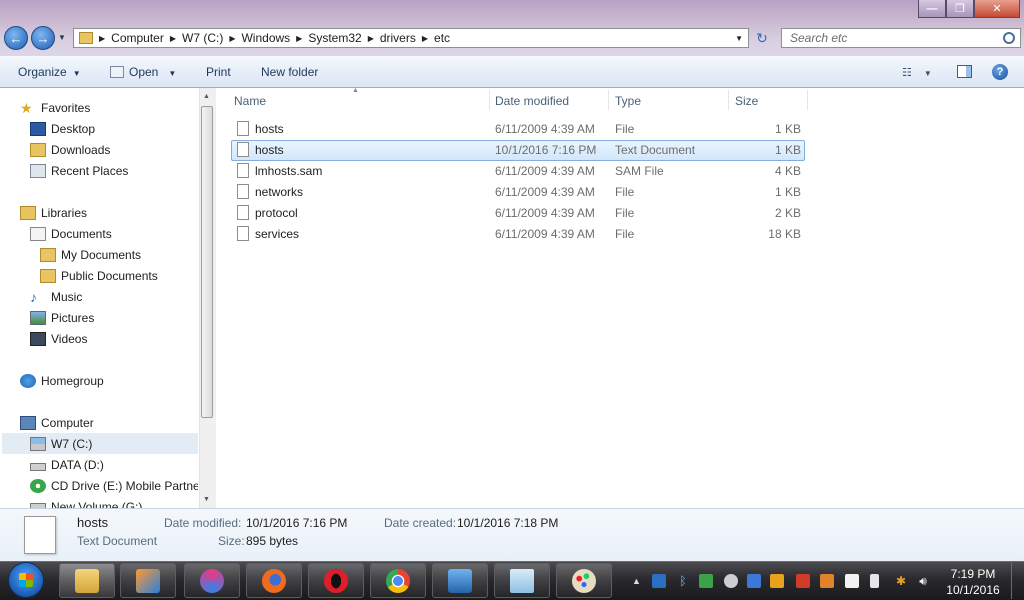 The image size is (1024, 600). Describe the element at coordinates (746, 101) in the screenshot. I see `column-header-size: Size` at that location.